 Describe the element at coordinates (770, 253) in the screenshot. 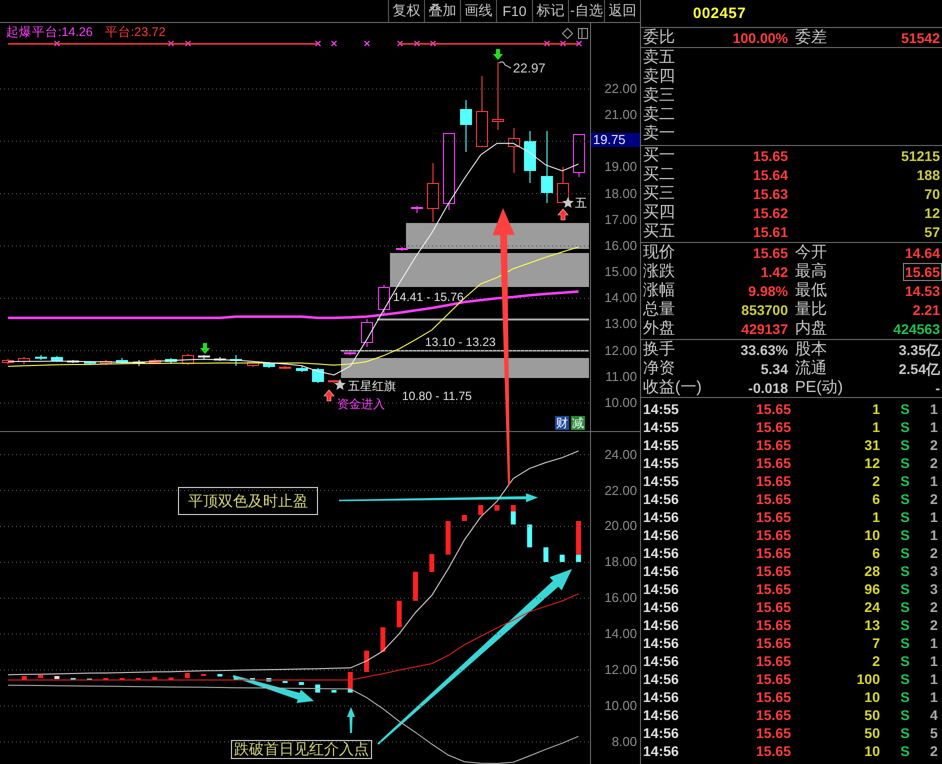

I see `quote-value: 15.65` at that location.